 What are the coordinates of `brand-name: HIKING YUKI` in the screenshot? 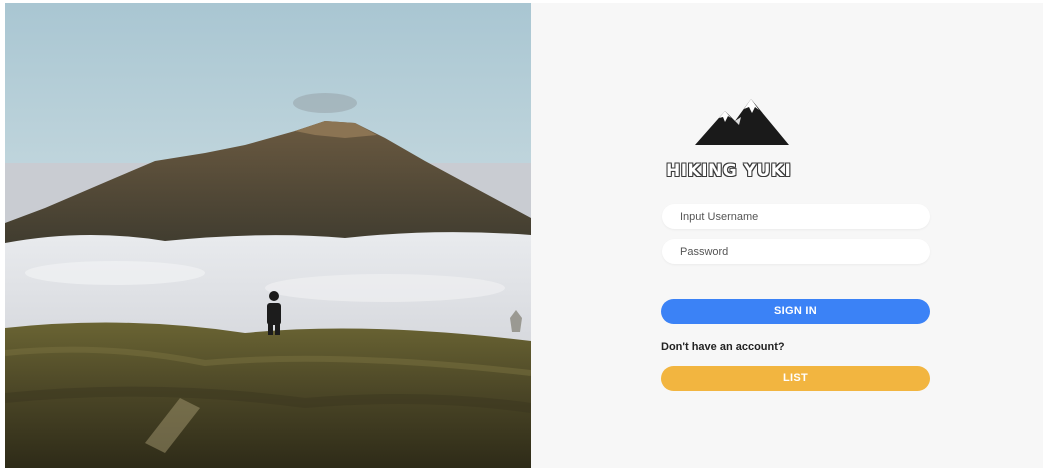 It's located at (729, 171).